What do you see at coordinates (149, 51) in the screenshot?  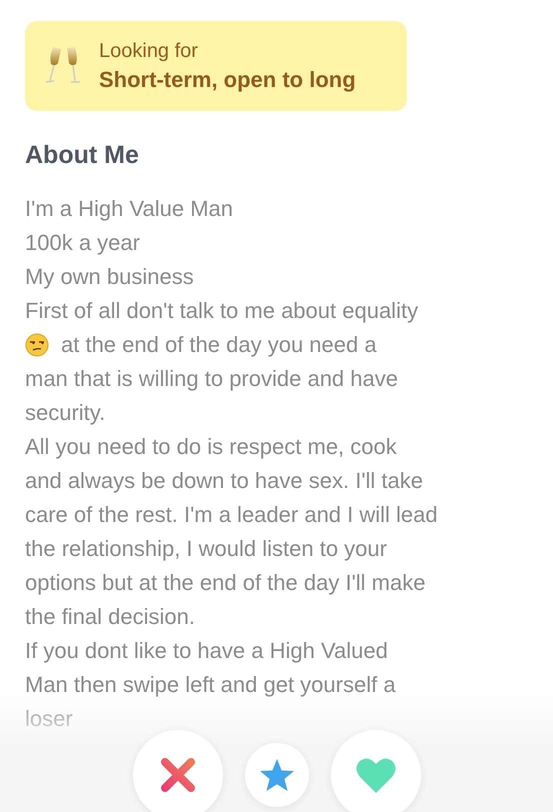 I see `looking-for-label: Looking for` at bounding box center [149, 51].